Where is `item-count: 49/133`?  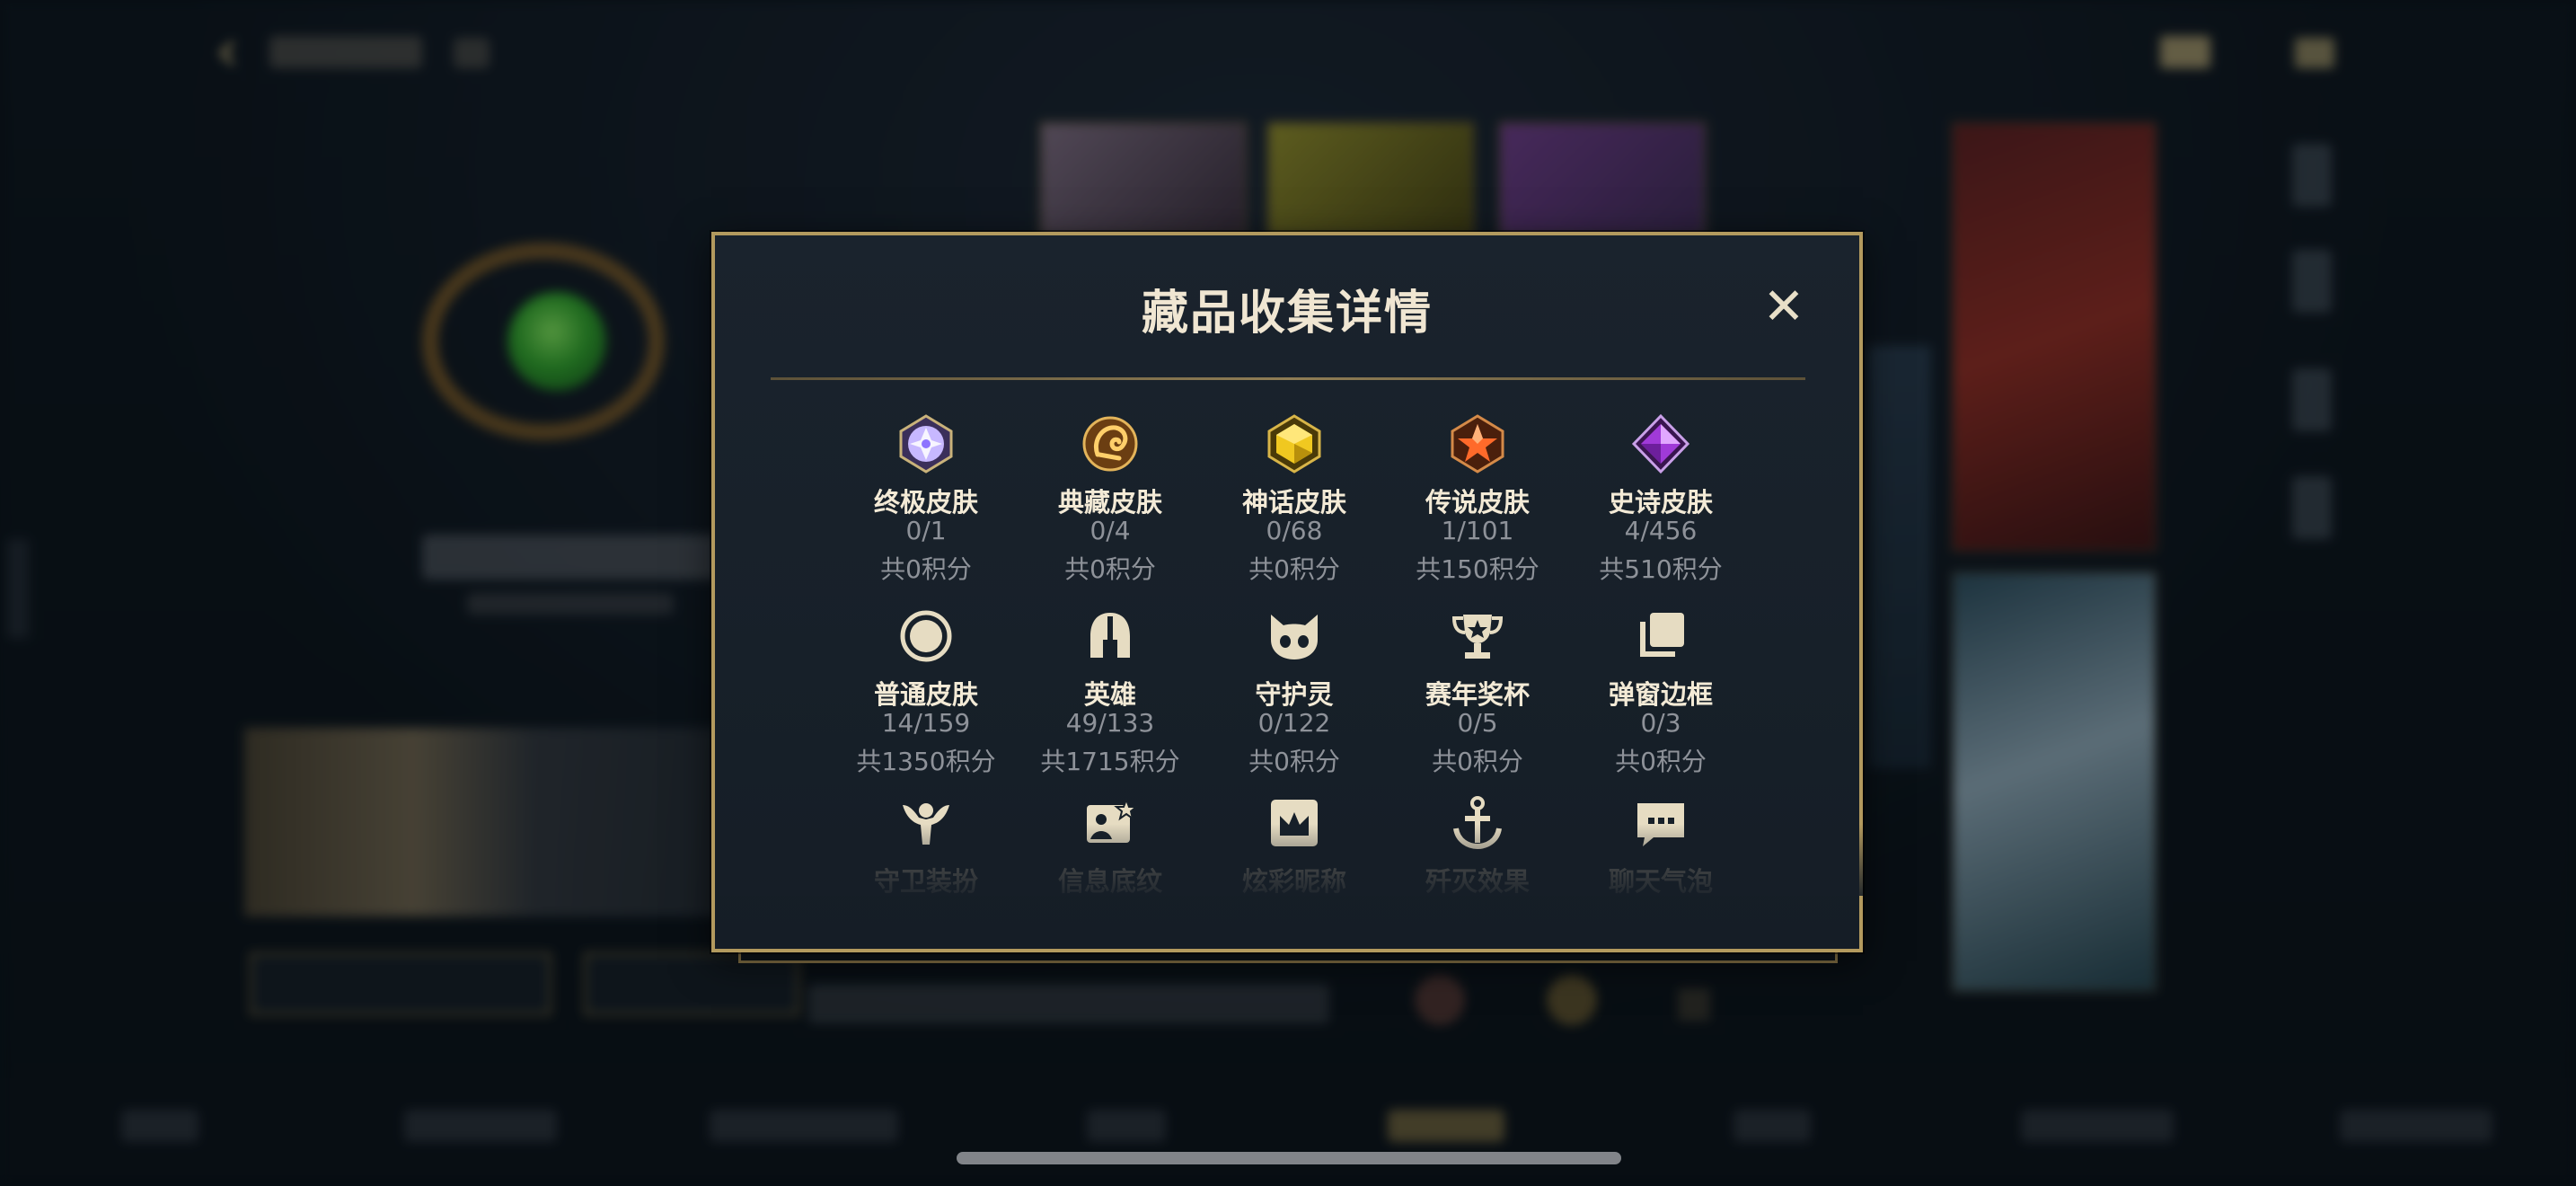 item-count: 49/133 is located at coordinates (1110, 723).